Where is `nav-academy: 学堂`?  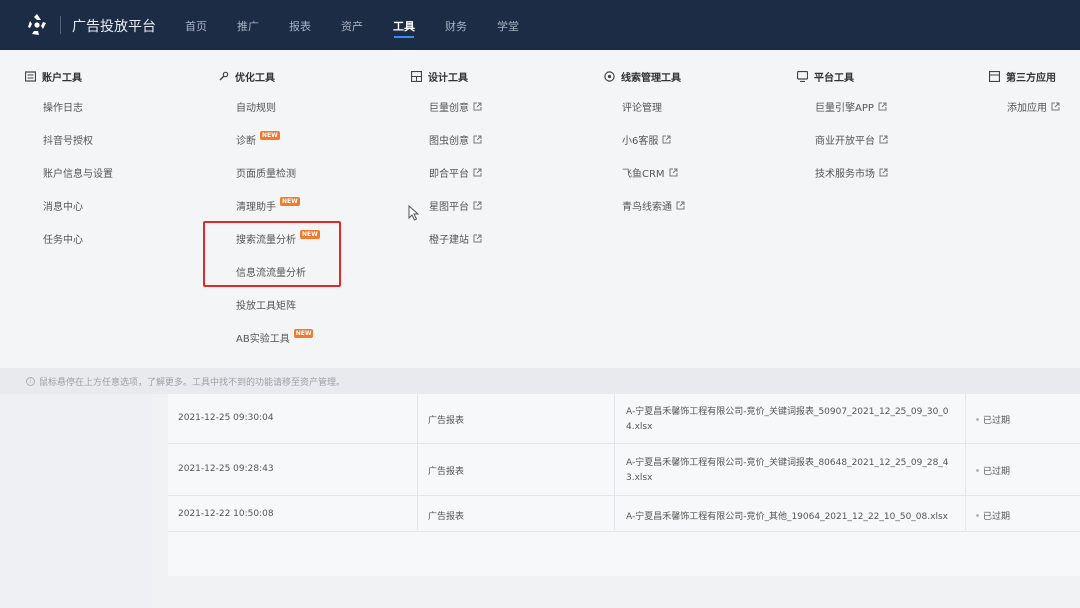
nav-academy: 学堂 is located at coordinates (508, 26).